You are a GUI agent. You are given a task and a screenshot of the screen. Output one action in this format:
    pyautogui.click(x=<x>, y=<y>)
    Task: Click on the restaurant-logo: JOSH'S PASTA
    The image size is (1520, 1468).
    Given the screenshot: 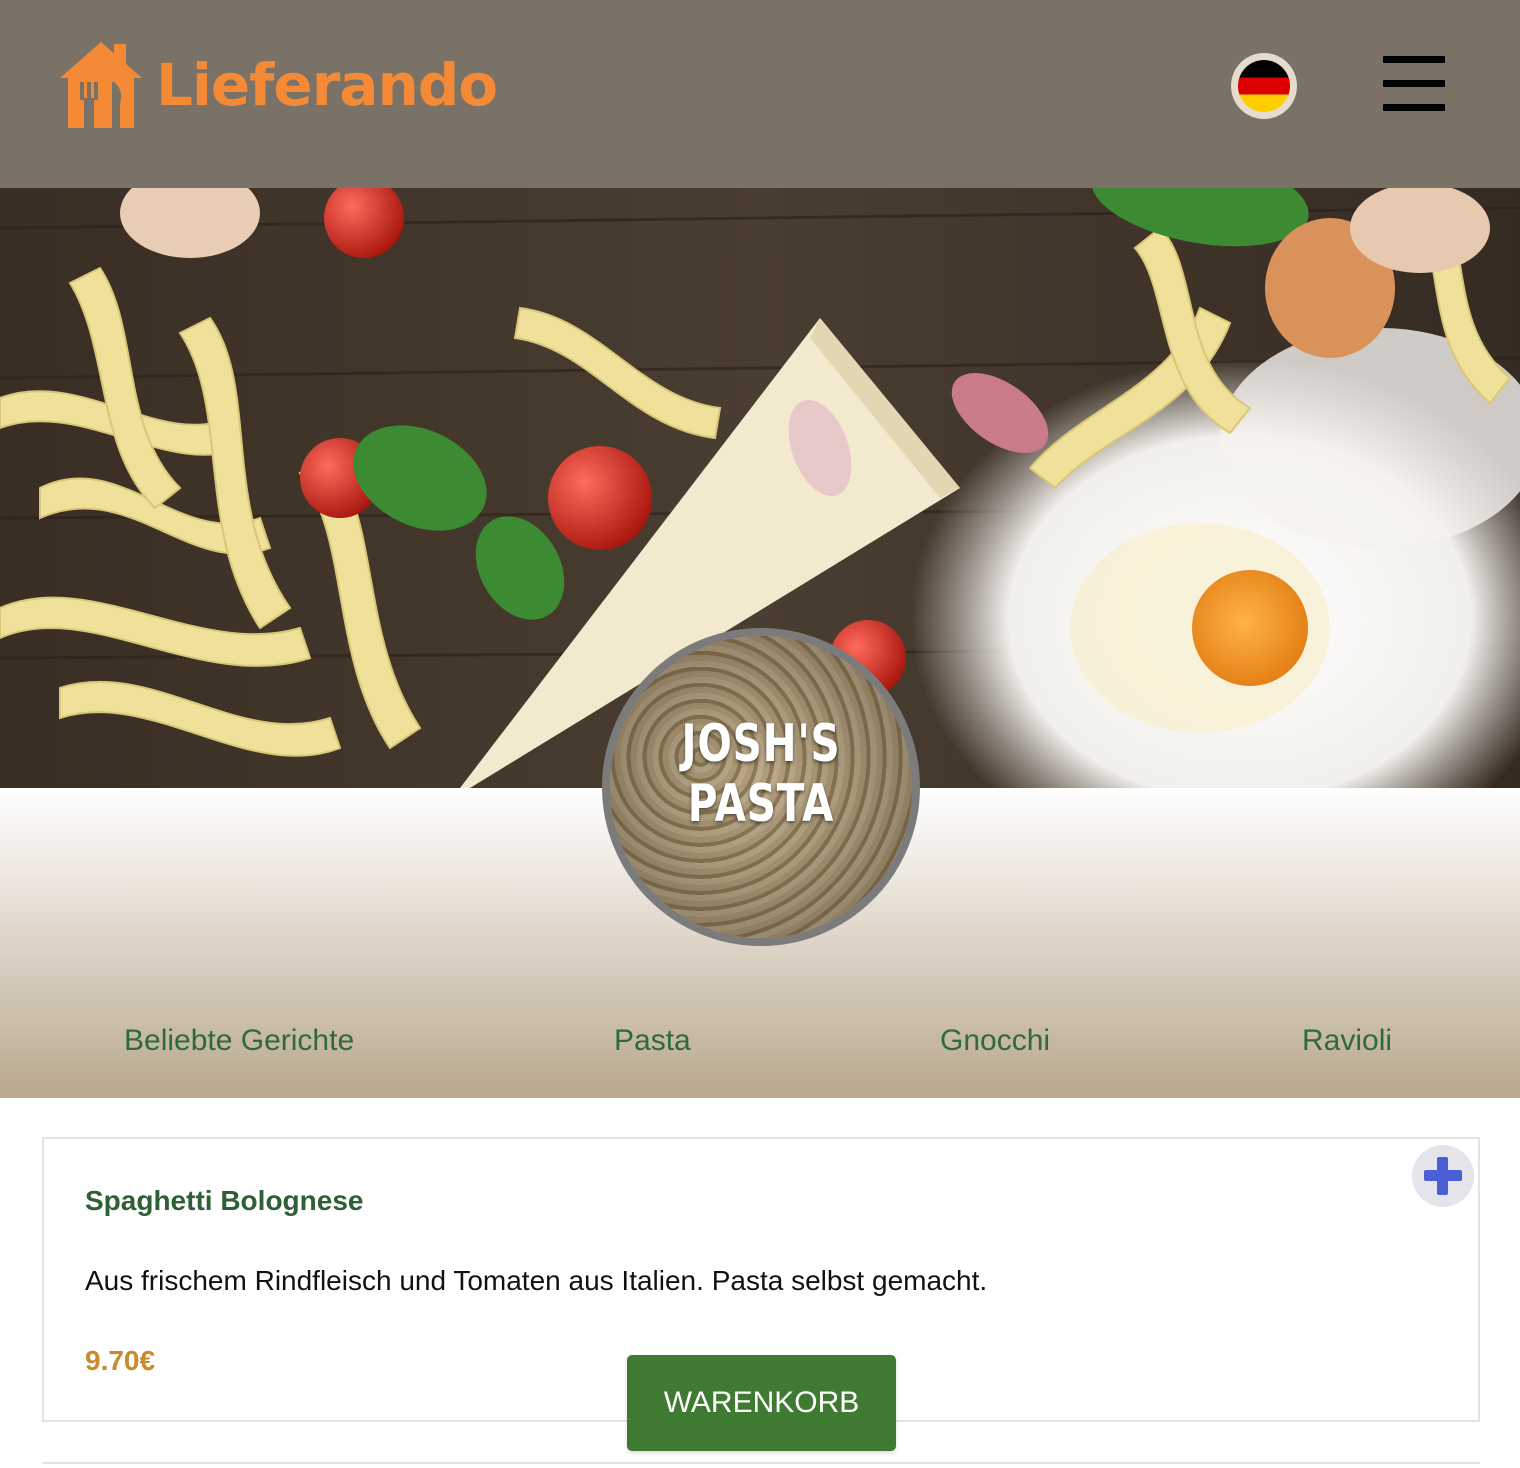 What is the action you would take?
    pyautogui.click(x=761, y=787)
    